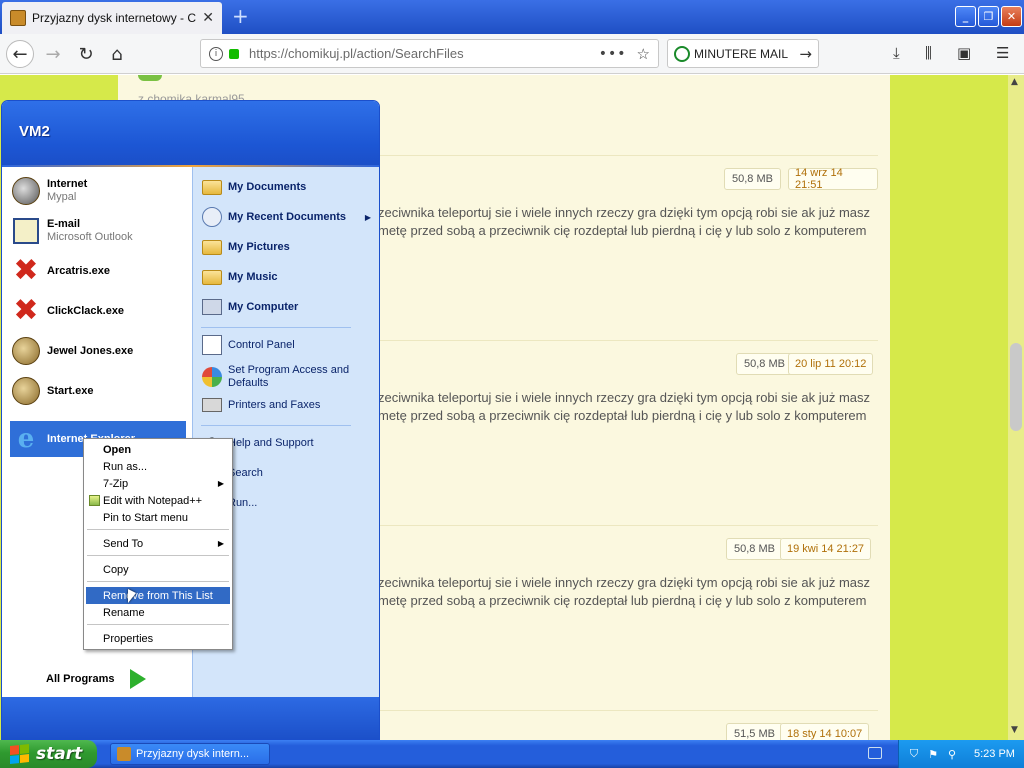 This screenshot has height=768, width=1024. I want to click on library-icon: ⫼, so click(928, 53).